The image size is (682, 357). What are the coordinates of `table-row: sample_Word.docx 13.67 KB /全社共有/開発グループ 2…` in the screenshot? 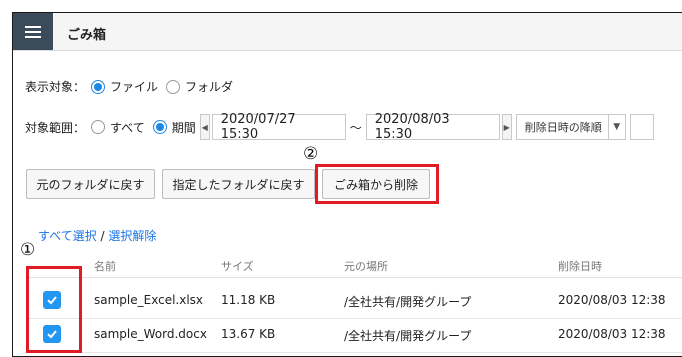 It's located at (354, 335).